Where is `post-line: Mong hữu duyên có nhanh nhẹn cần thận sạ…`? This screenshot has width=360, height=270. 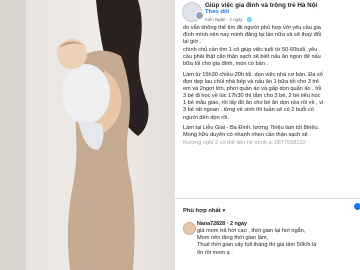 post-line: Mong hữu duyên có nhanh nhẹn cần thận sạ… is located at coordinates (247, 135).